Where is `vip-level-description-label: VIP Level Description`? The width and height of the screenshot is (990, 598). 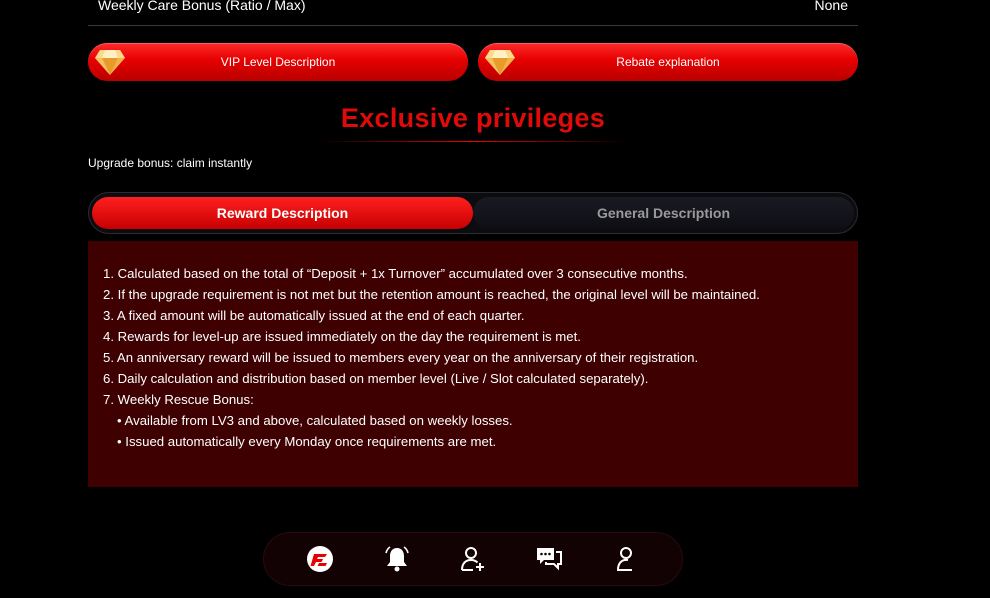
vip-level-description-label: VIP Level Description is located at coordinates (278, 62).